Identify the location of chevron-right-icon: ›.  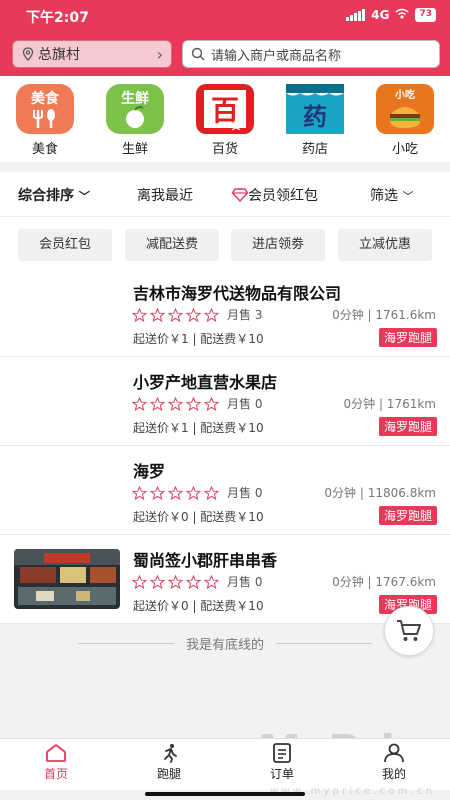
(159, 54).